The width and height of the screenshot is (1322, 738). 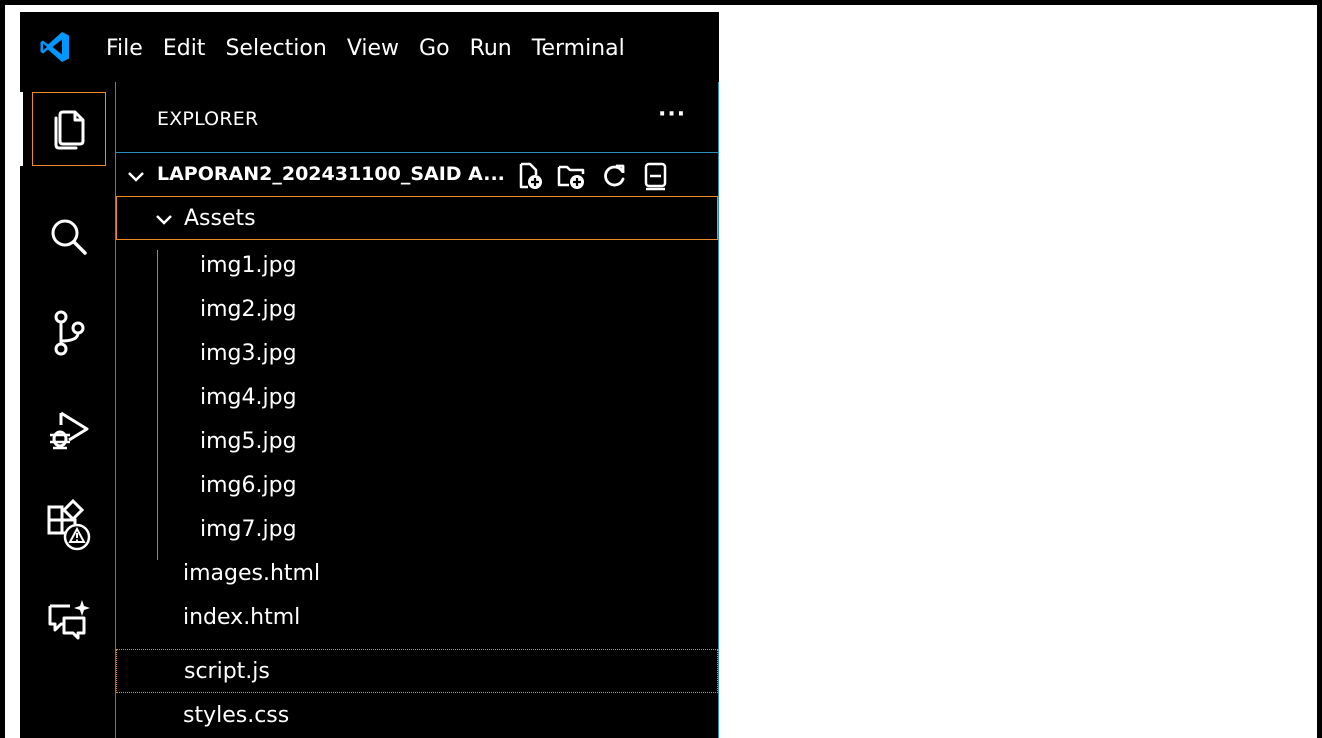 I want to click on file-label: img5.jpg, so click(x=248, y=441).